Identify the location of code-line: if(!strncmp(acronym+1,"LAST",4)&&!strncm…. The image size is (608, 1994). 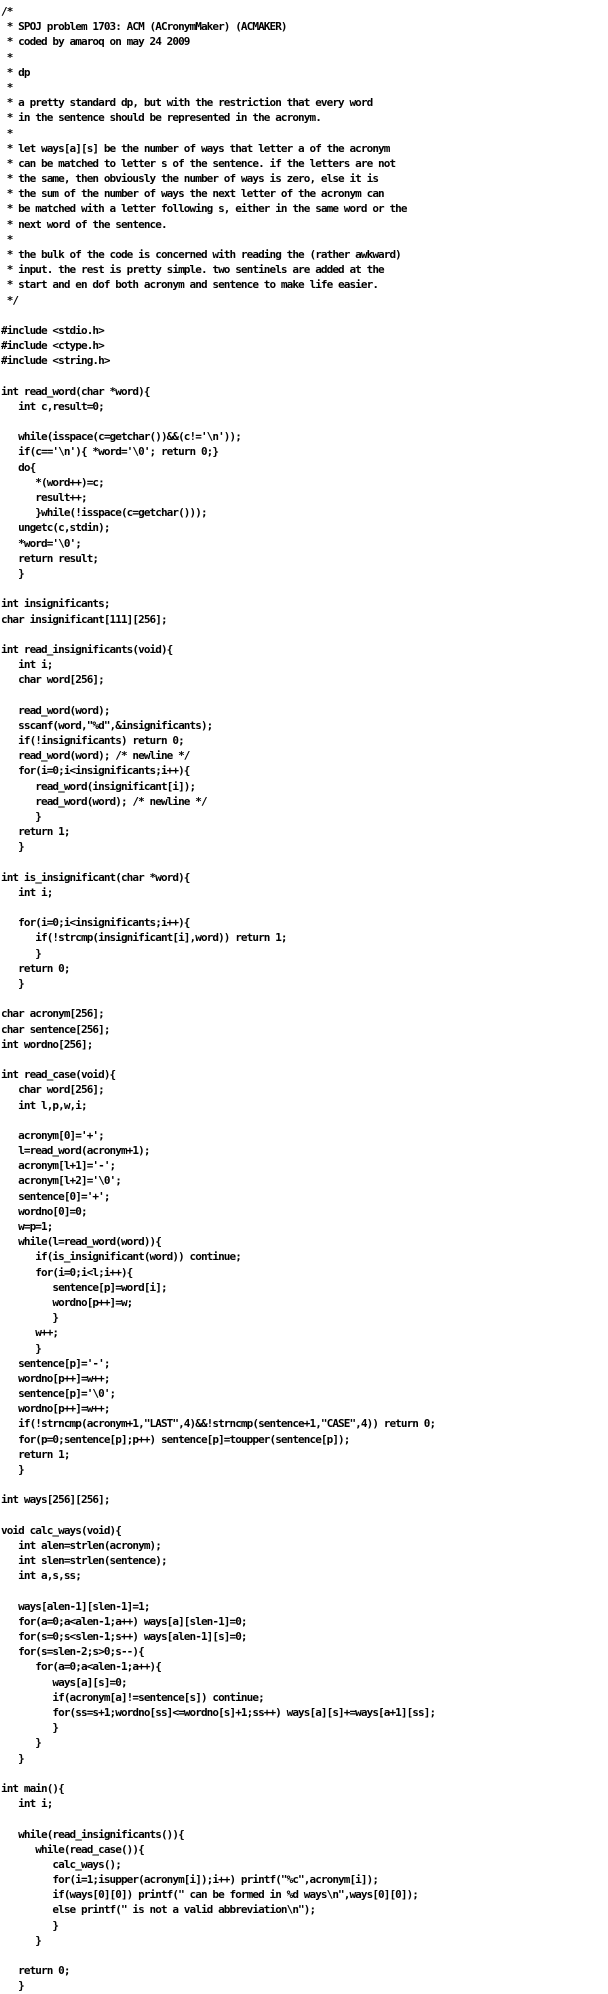
(218, 1424).